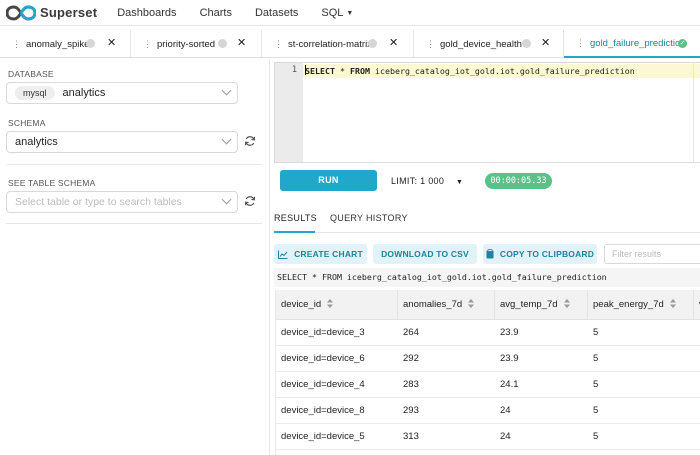  Describe the element at coordinates (27, 123) in the screenshot. I see `schema-label: SCHEMA` at that location.